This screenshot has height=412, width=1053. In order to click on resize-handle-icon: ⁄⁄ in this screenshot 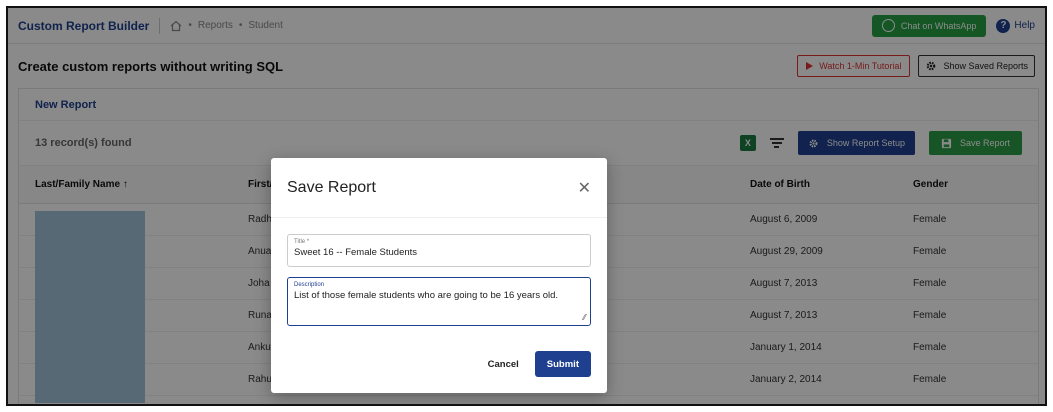, I will do `click(584, 317)`.